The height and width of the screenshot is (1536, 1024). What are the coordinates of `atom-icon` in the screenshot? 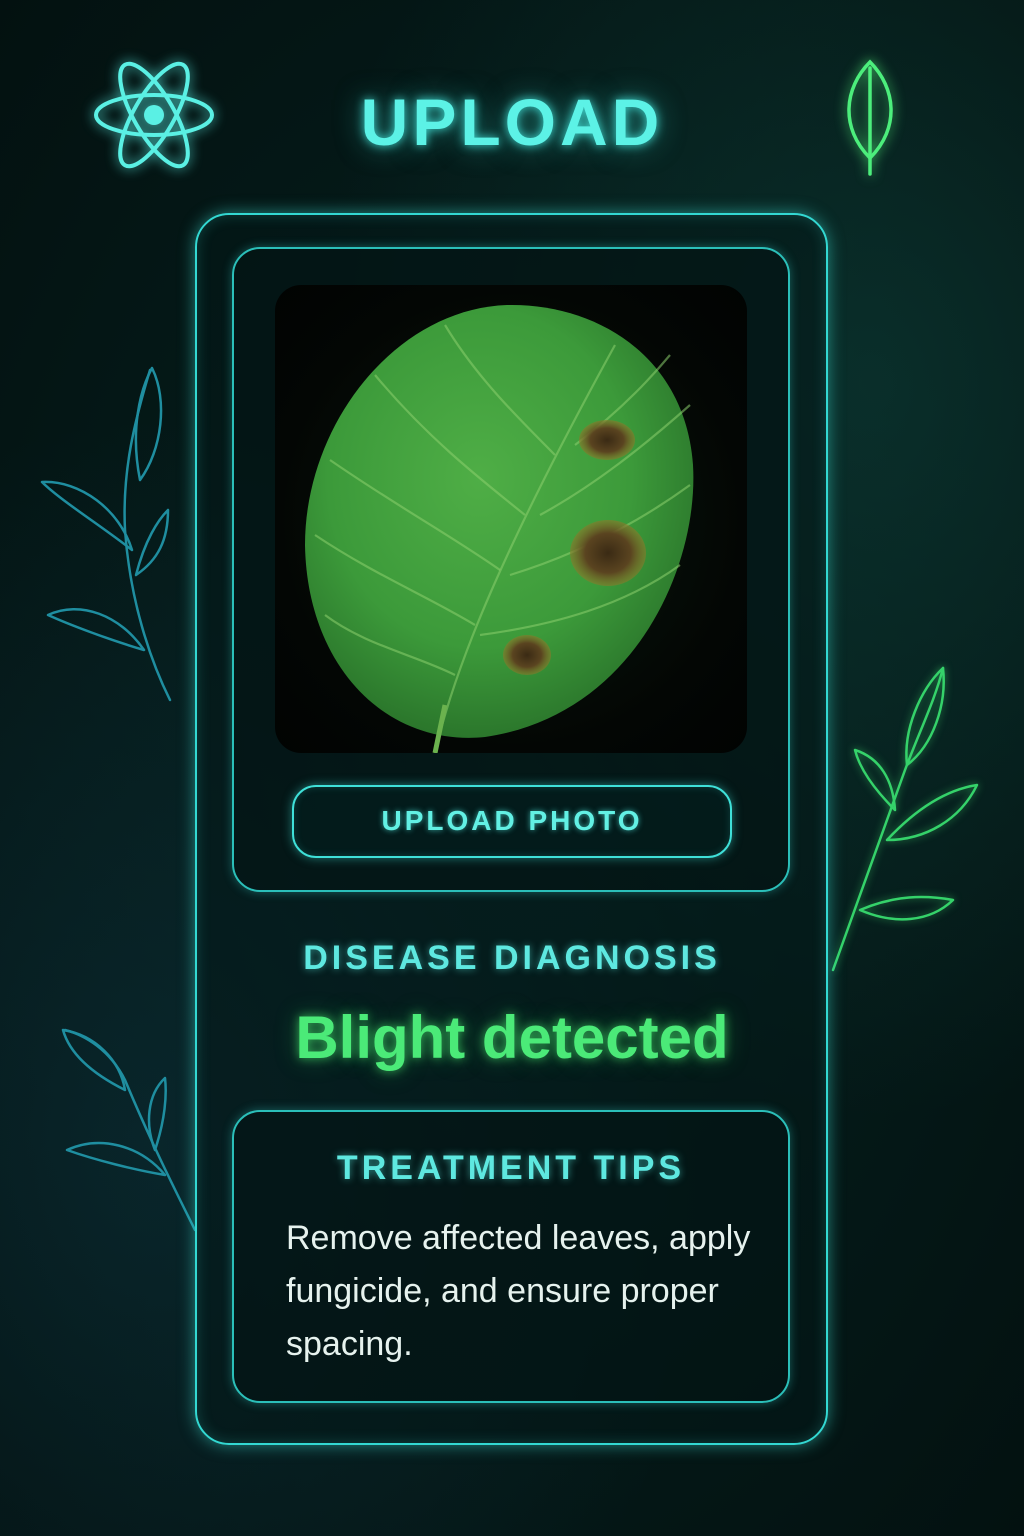 It's located at (154, 115).